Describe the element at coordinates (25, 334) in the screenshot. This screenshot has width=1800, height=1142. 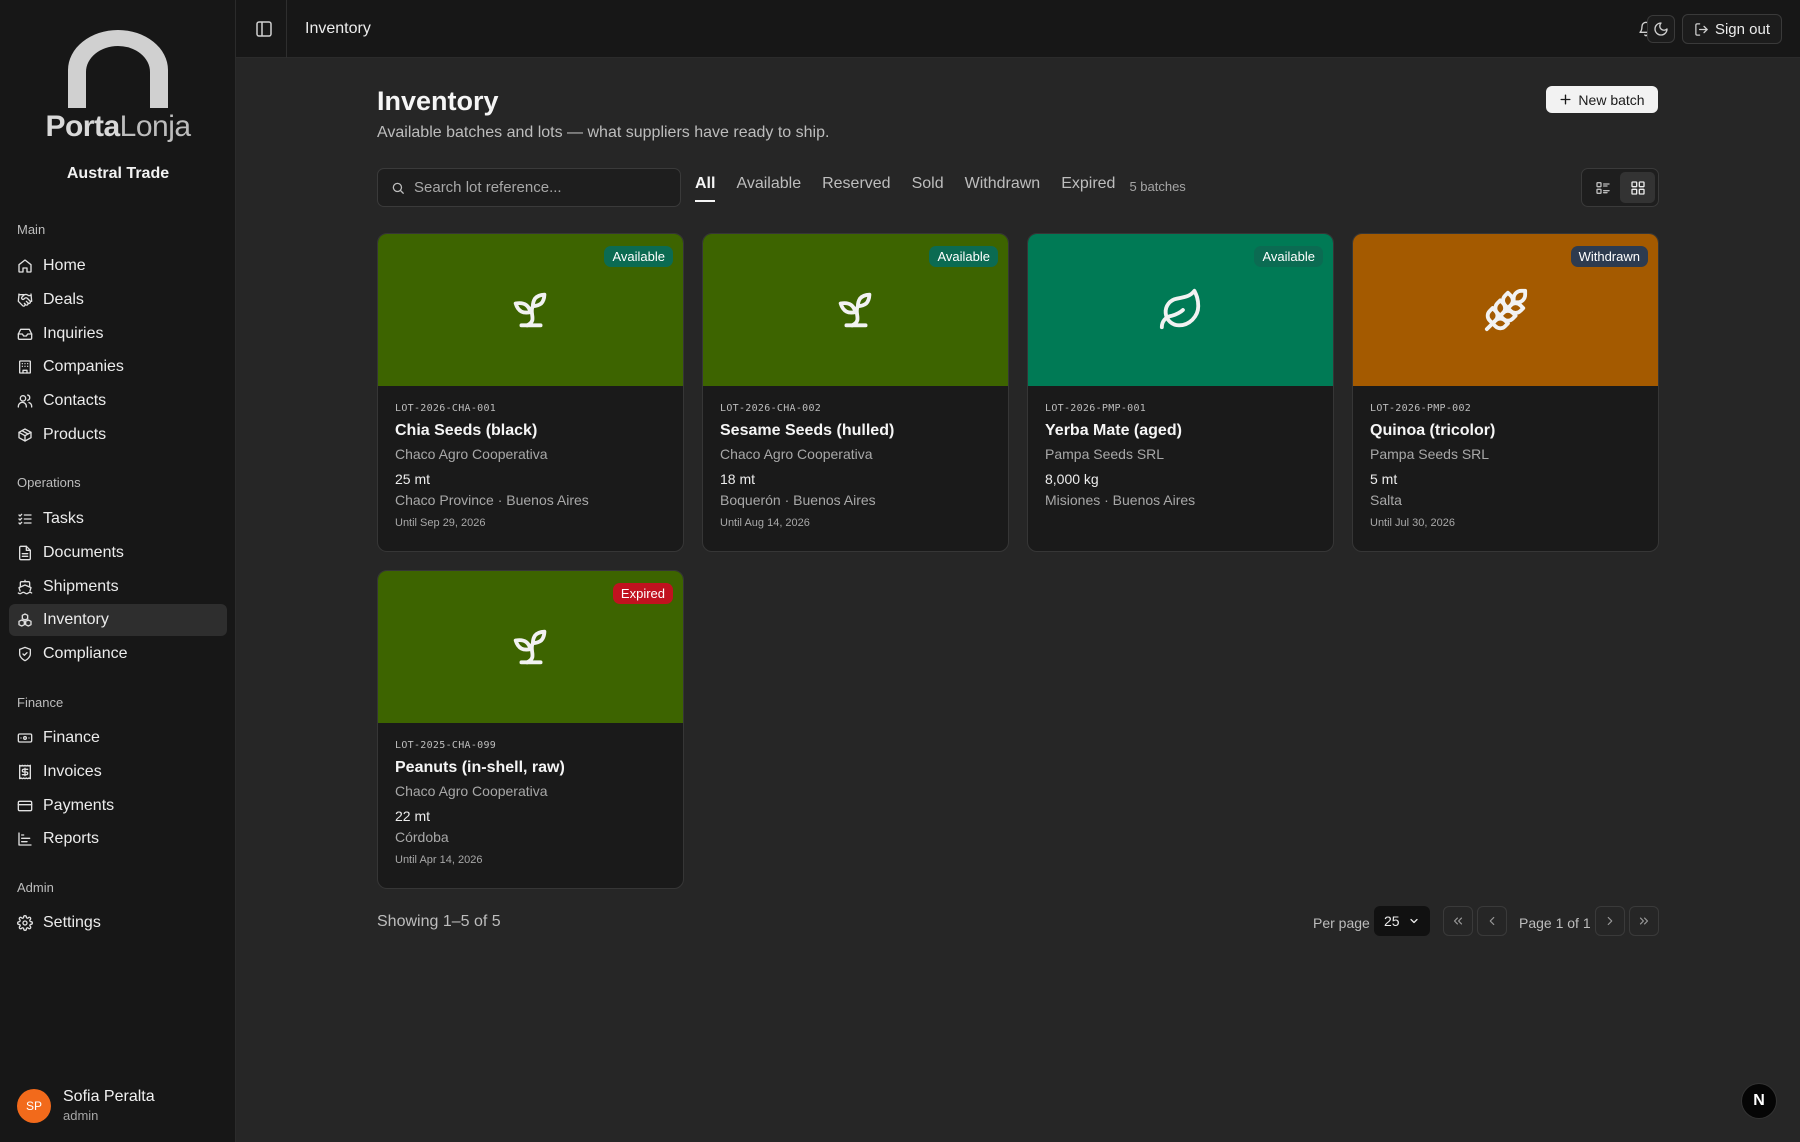
I see `inbox-icon` at that location.